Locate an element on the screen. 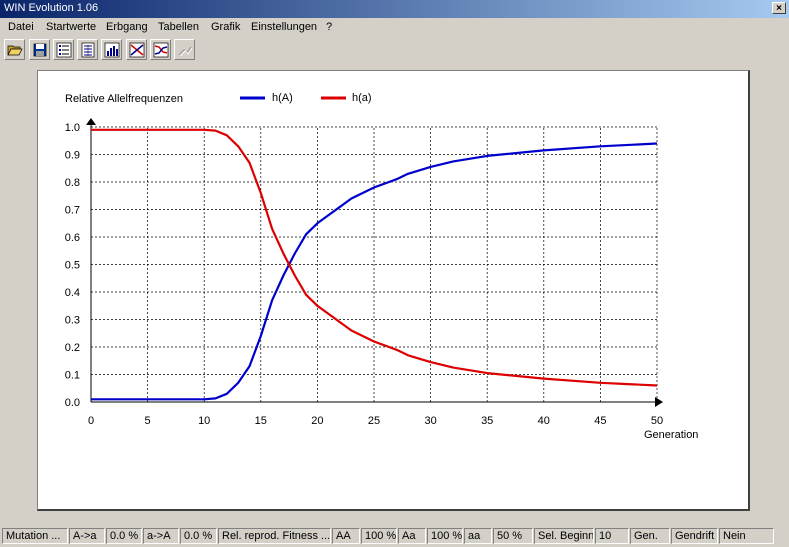 This screenshot has height=547, width=789. menu-tabellen: Tabellen is located at coordinates (178, 27).